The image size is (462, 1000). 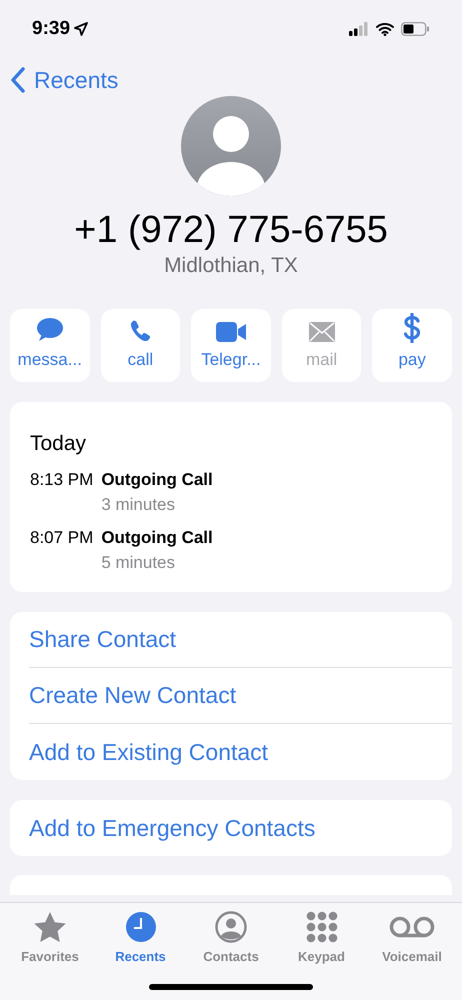 What do you see at coordinates (148, 752) in the screenshot?
I see `contact-option-link: Add to Existing Contact` at bounding box center [148, 752].